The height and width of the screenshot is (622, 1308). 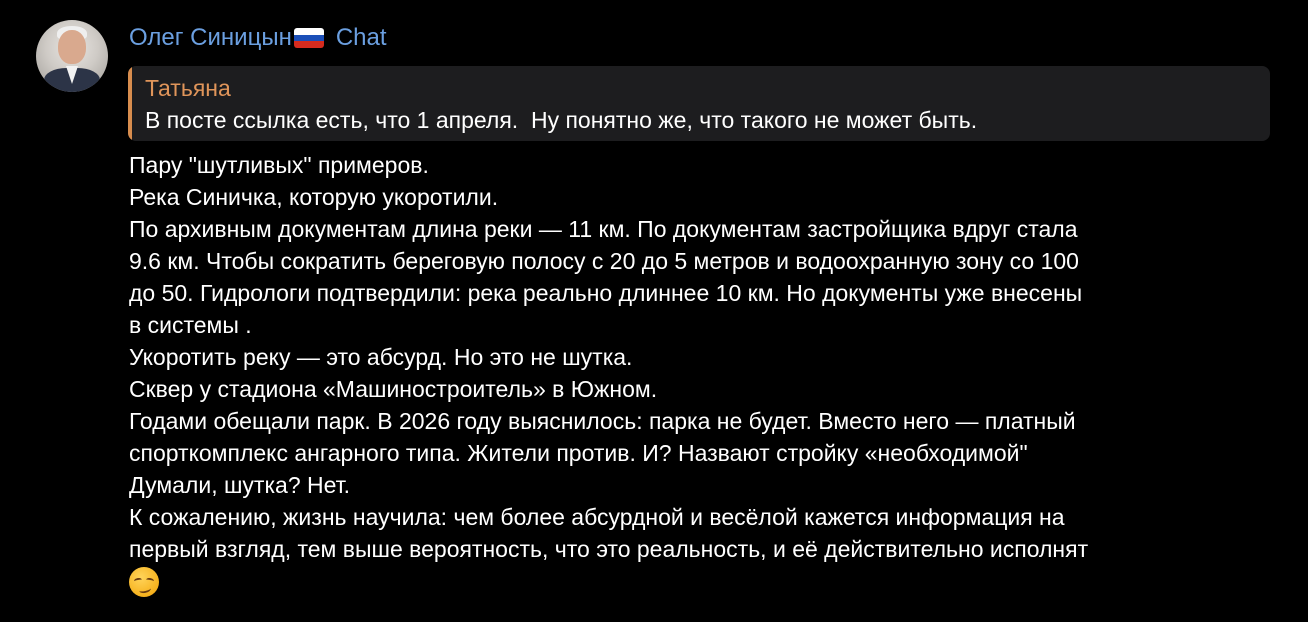 I want to click on sender-avatar, so click(x=72, y=56).